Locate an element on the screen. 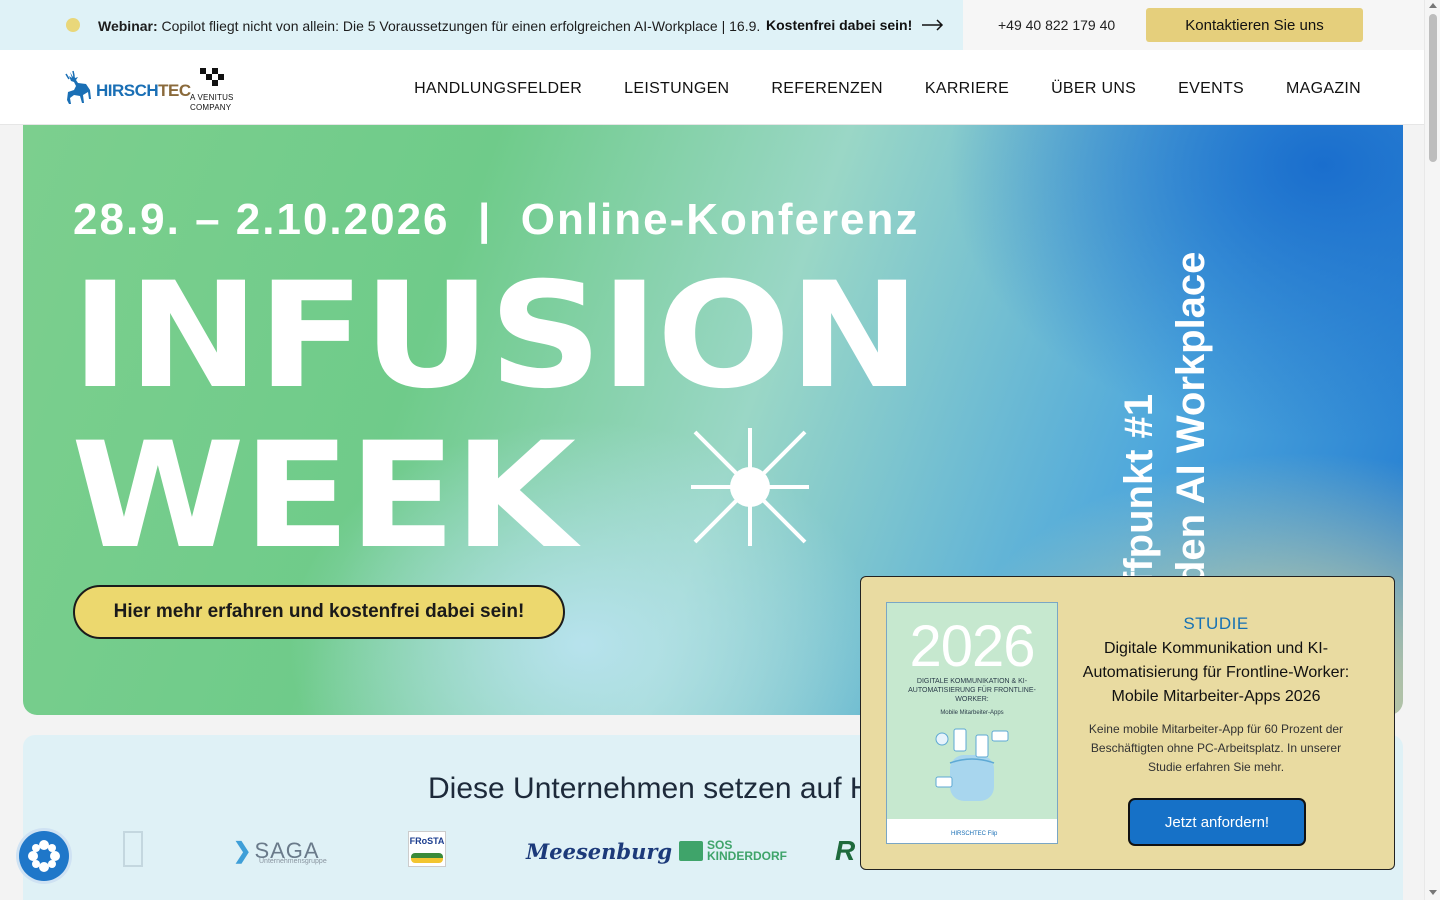 This screenshot has width=1440, height=900. saga-logo: ❯ SAGA is located at coordinates (276, 850).